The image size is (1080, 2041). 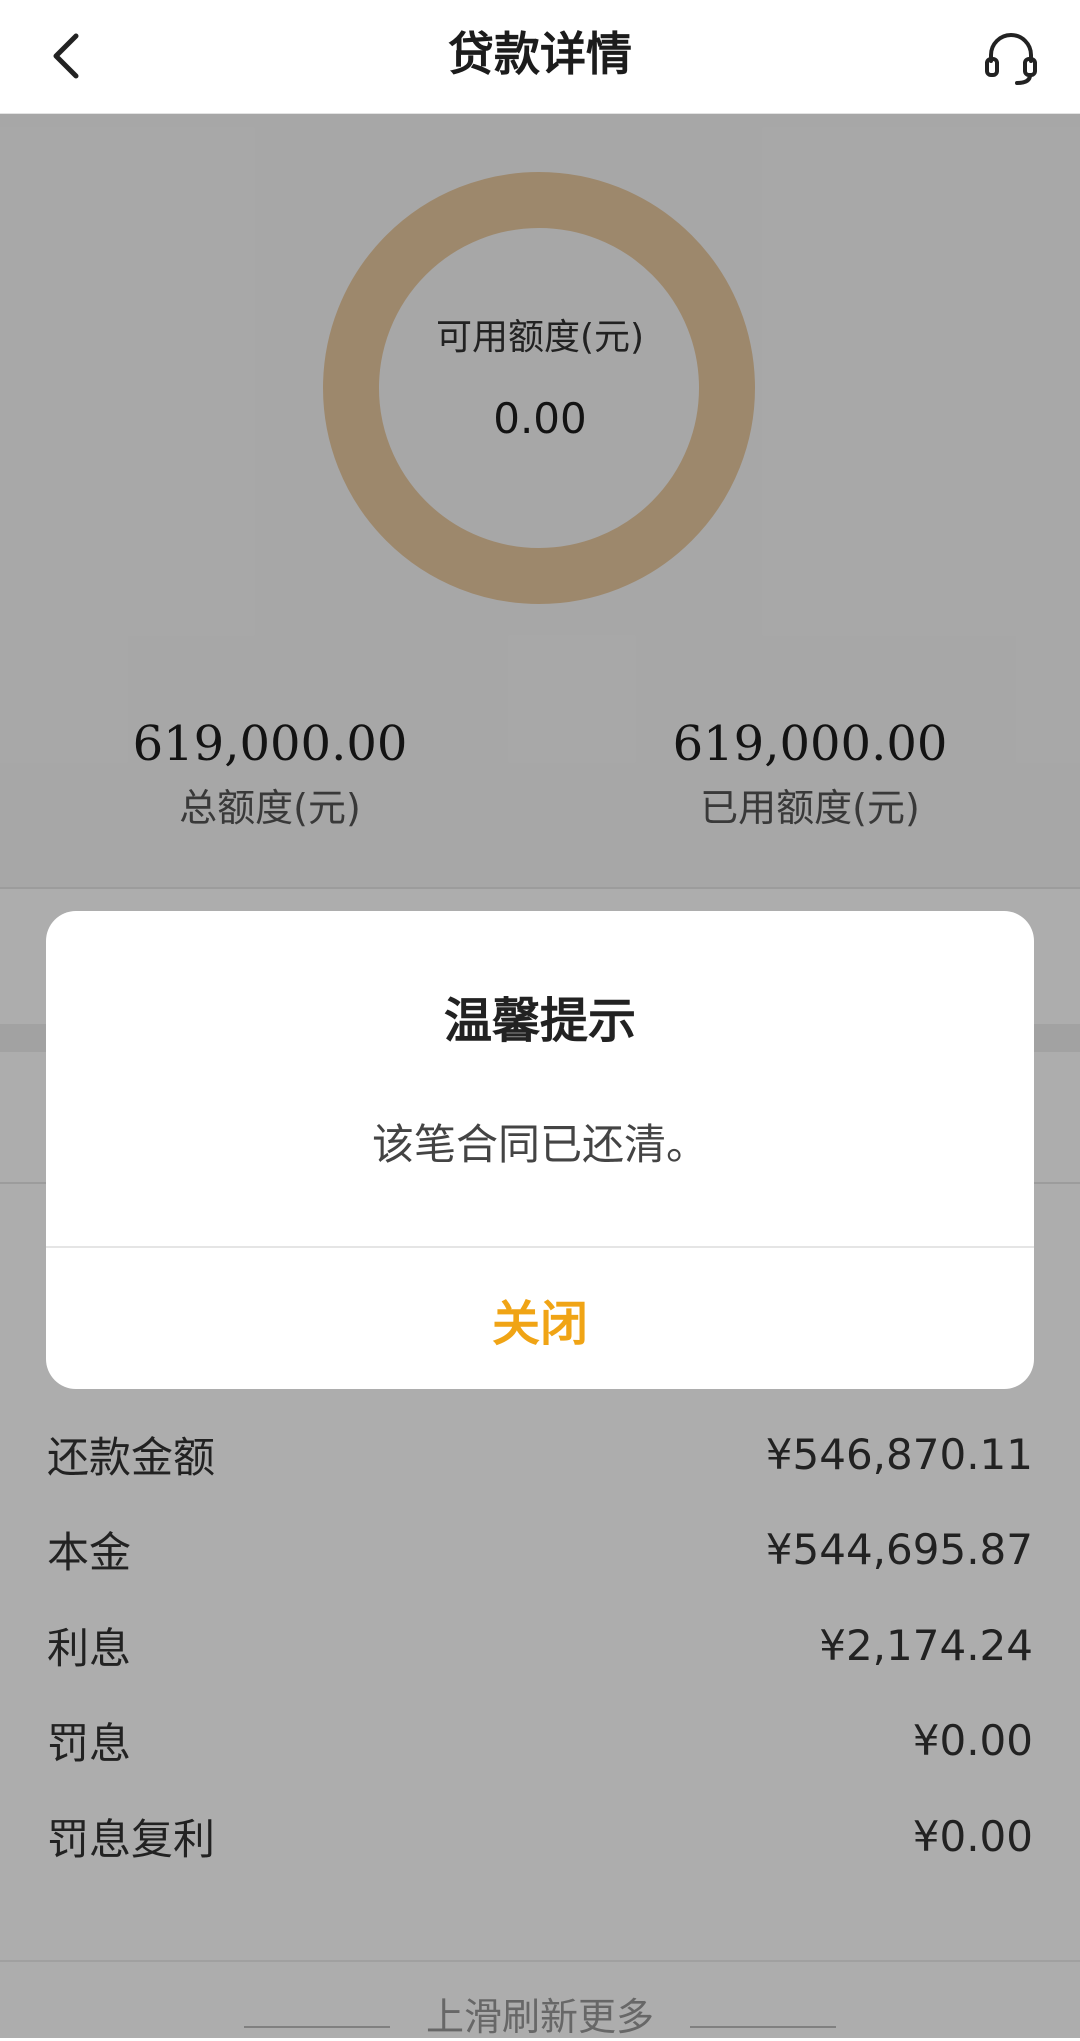 I want to click on customer-service-button, so click(x=1011, y=57).